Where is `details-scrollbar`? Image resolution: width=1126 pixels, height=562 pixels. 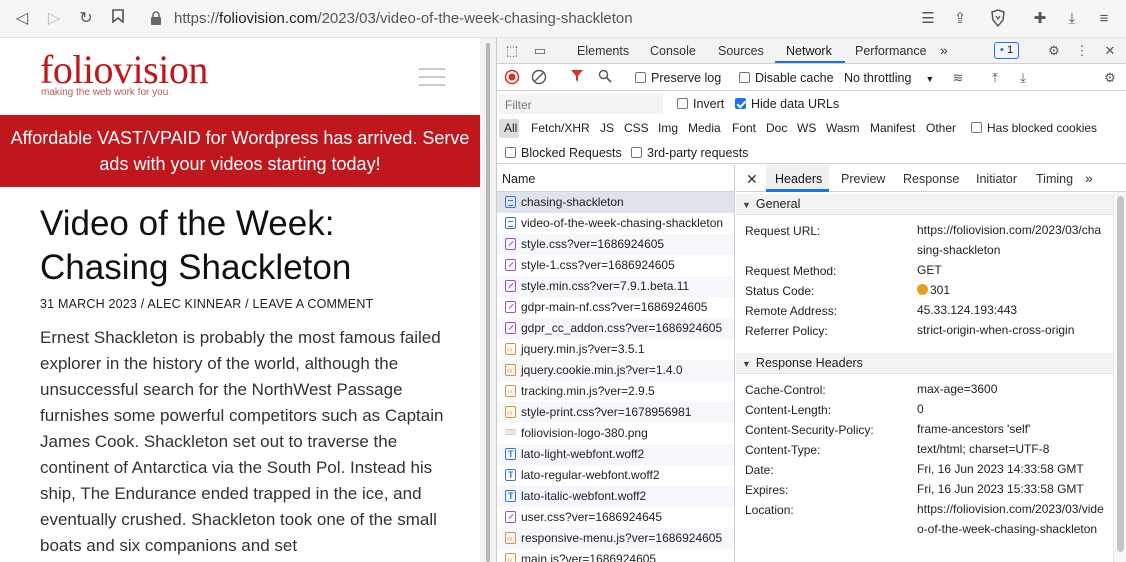
details-scrollbar is located at coordinates (1119, 377).